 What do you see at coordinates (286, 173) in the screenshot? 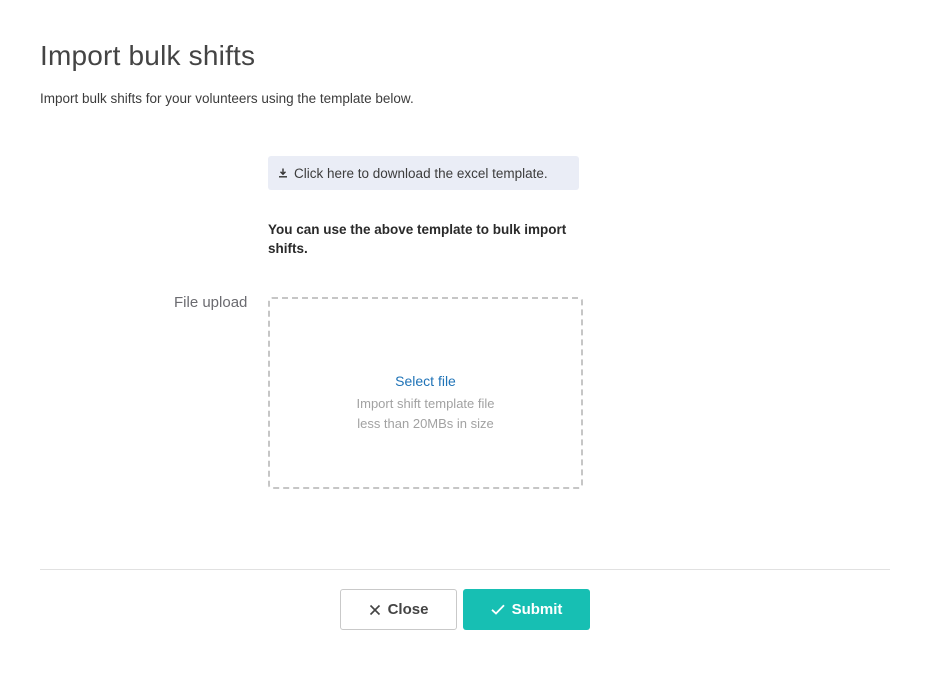
I see `download-icon` at bounding box center [286, 173].